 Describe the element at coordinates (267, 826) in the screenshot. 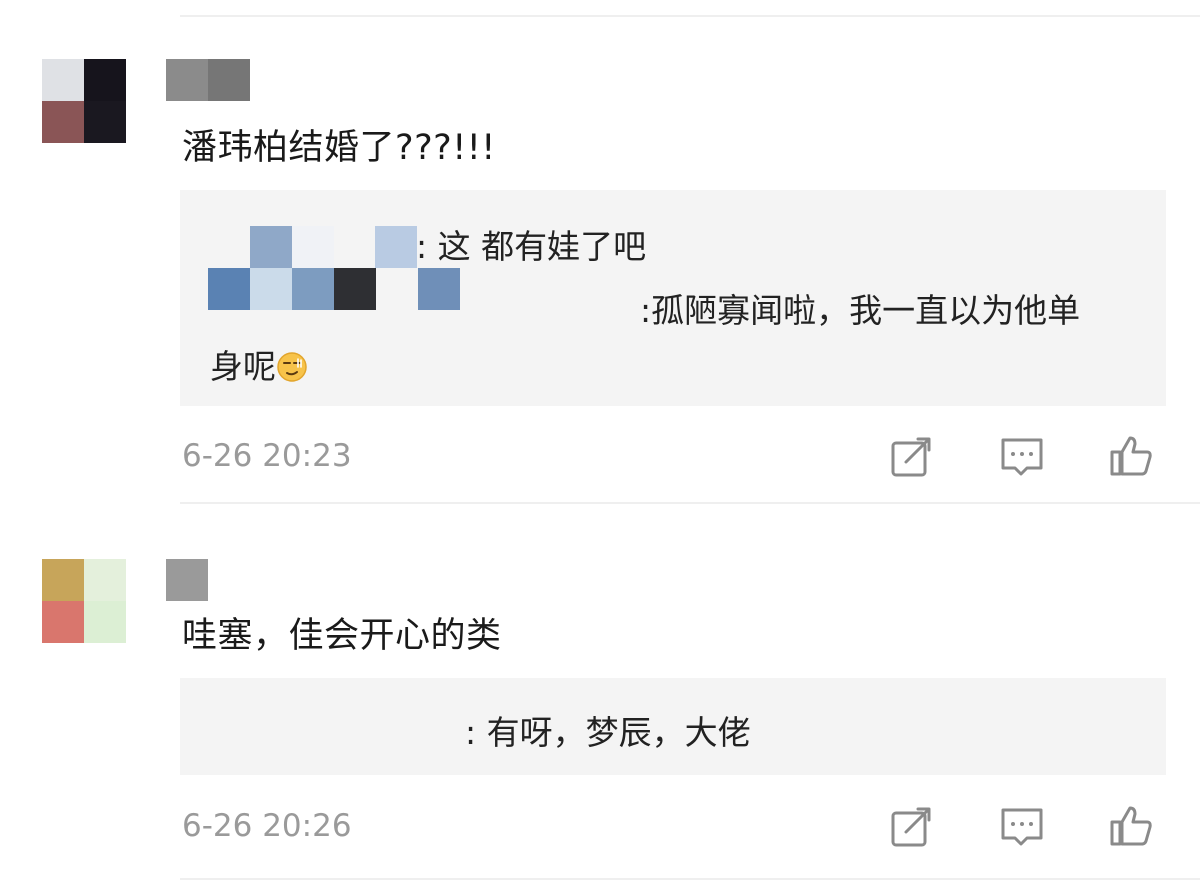

I see `timestamp: 6-26 20:26` at that location.